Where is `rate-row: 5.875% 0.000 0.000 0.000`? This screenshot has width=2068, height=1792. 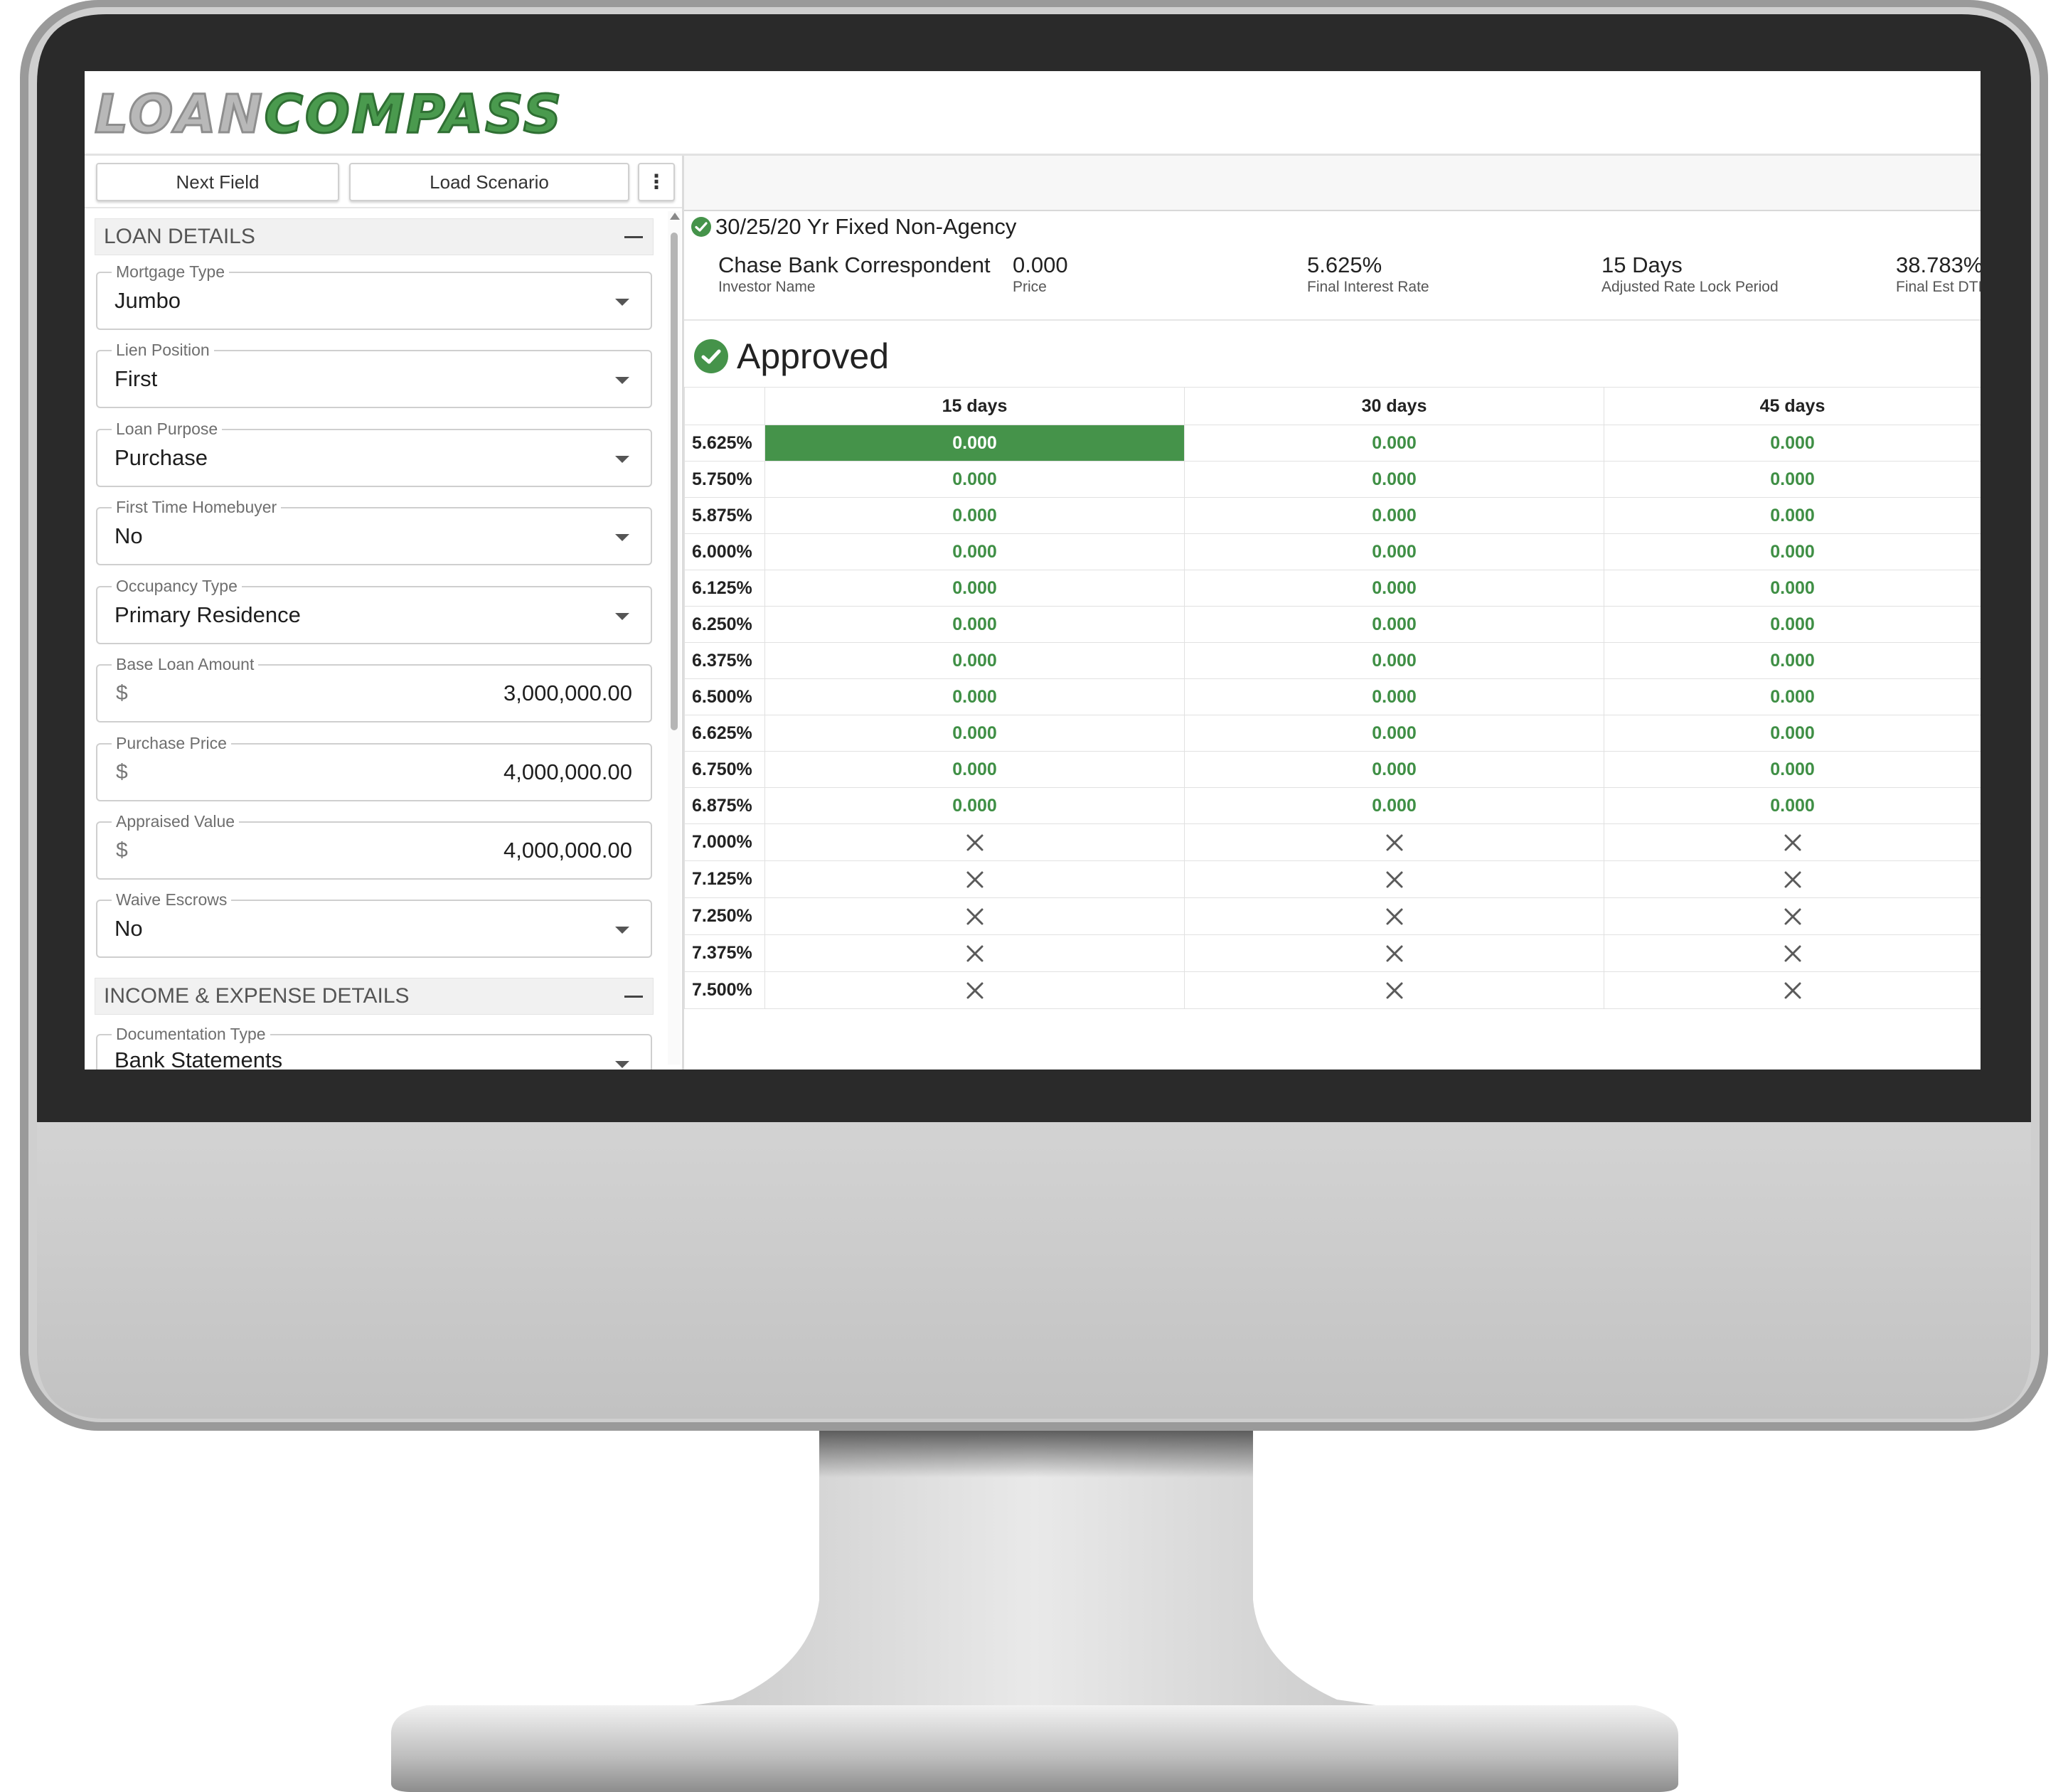 rate-row: 5.875% 0.000 0.000 0.000 is located at coordinates (1332, 515).